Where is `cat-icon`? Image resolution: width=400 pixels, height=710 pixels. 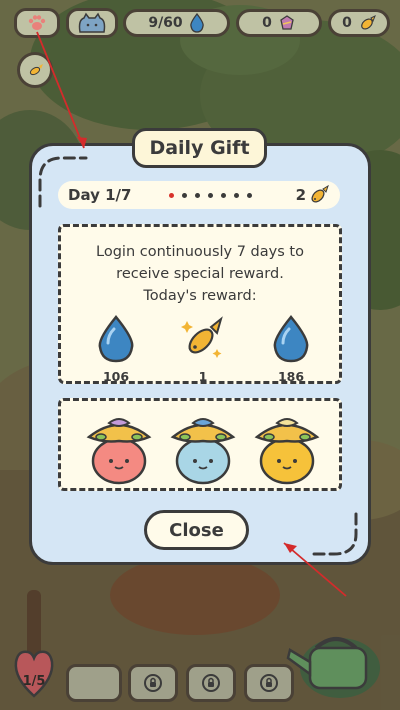
cat-icon is located at coordinates (92, 22).